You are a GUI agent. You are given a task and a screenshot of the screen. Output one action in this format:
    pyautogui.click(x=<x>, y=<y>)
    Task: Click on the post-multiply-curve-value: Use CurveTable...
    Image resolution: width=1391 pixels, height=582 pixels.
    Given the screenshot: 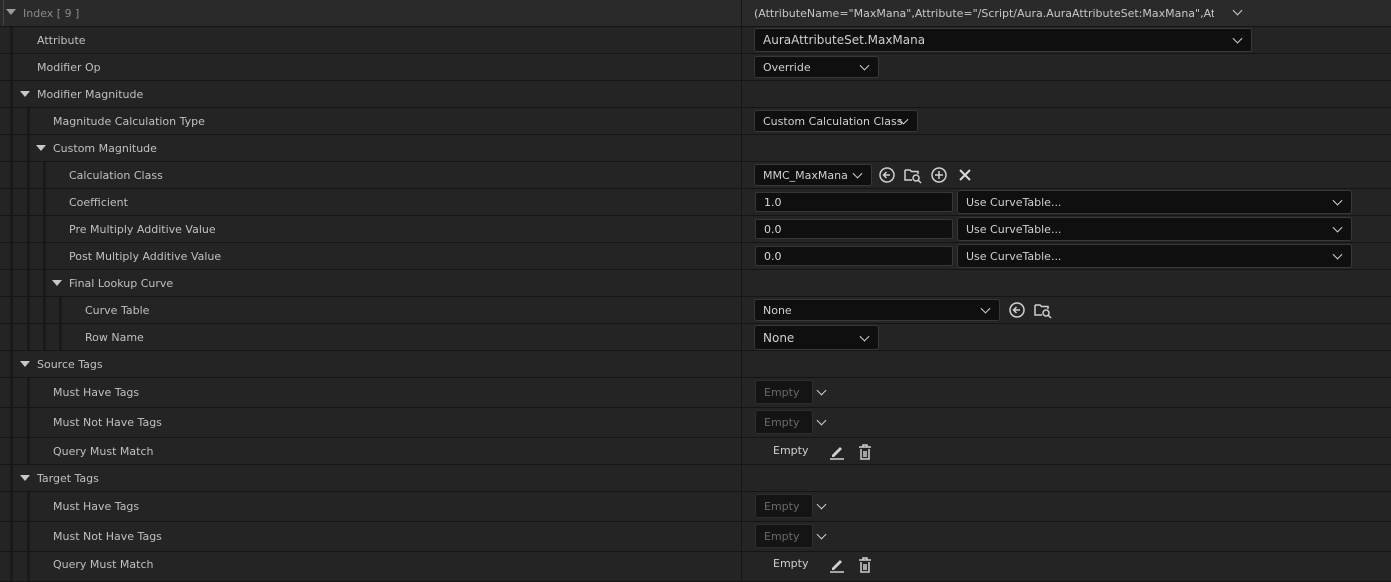 What is the action you would take?
    pyautogui.click(x=1014, y=256)
    